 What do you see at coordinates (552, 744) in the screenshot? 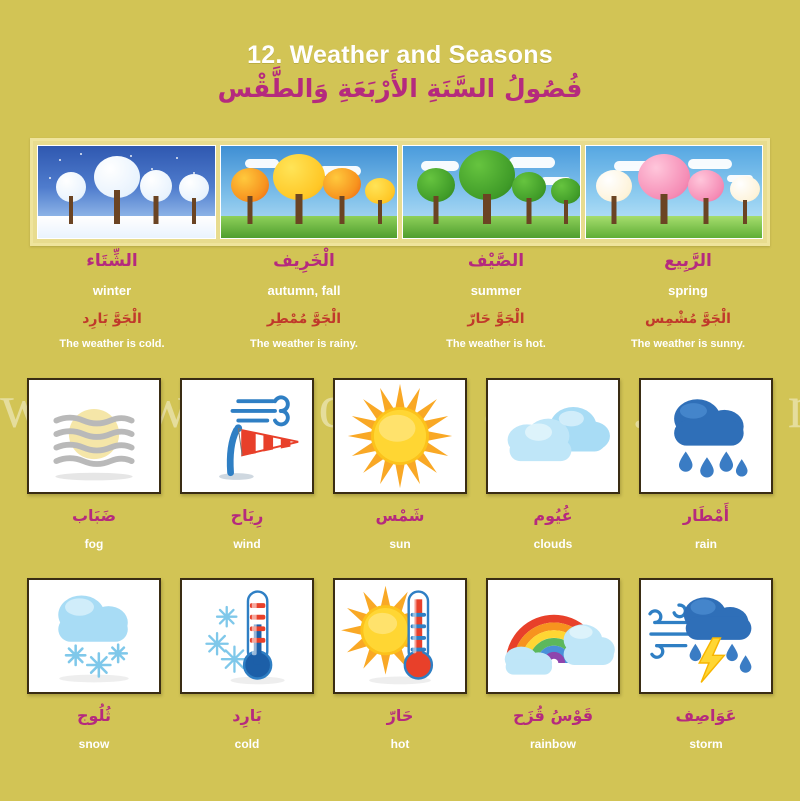
I see `card-label-english: rainbow` at bounding box center [552, 744].